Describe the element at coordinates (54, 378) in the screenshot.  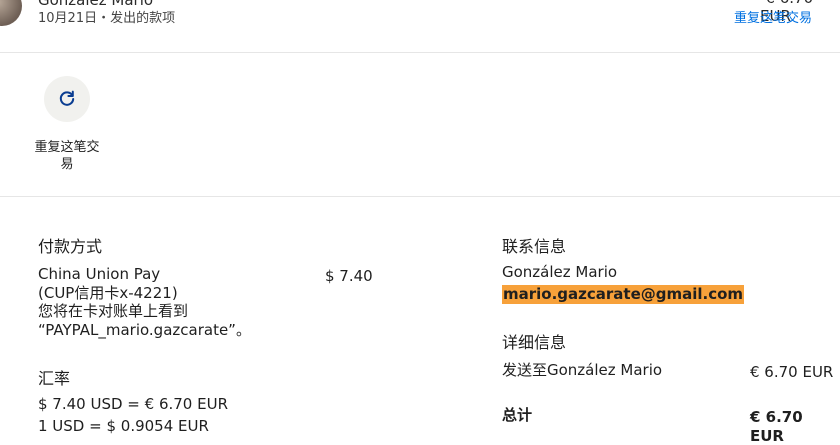
I see `exchange-rate-title: 汇率` at that location.